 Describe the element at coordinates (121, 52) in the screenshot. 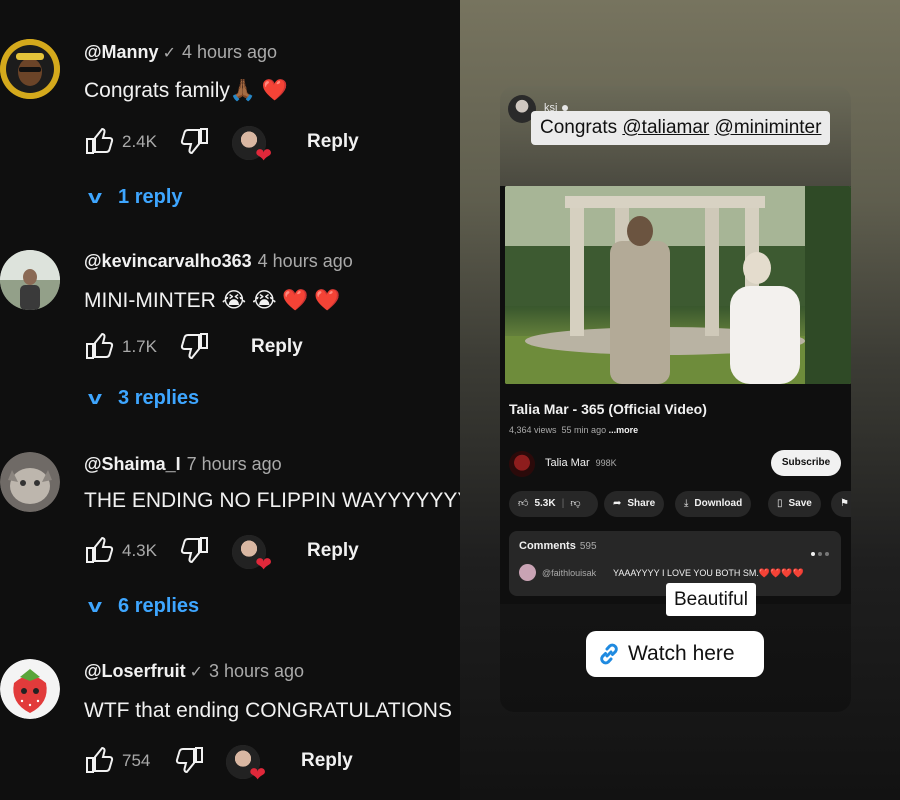

I see `comment-username: @Manny` at that location.